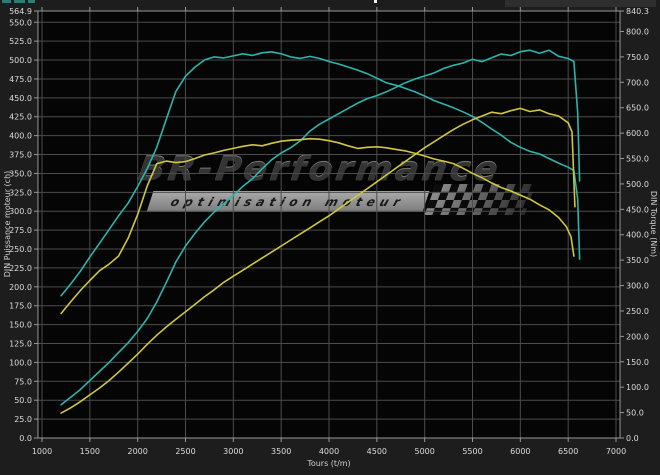 This screenshot has width=660, height=475. What do you see at coordinates (20, 344) in the screenshot?
I see `svg-text: 125.0` at bounding box center [20, 344].